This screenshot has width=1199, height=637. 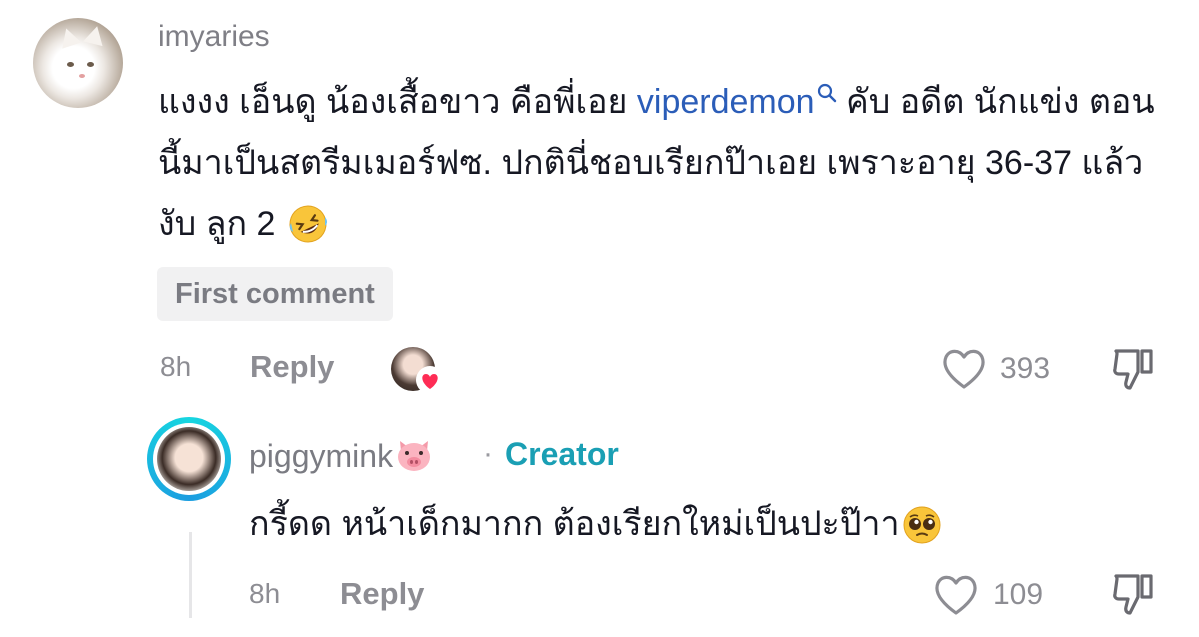 What do you see at coordinates (265, 593) in the screenshot?
I see `reply-timestamp: 8h` at bounding box center [265, 593].